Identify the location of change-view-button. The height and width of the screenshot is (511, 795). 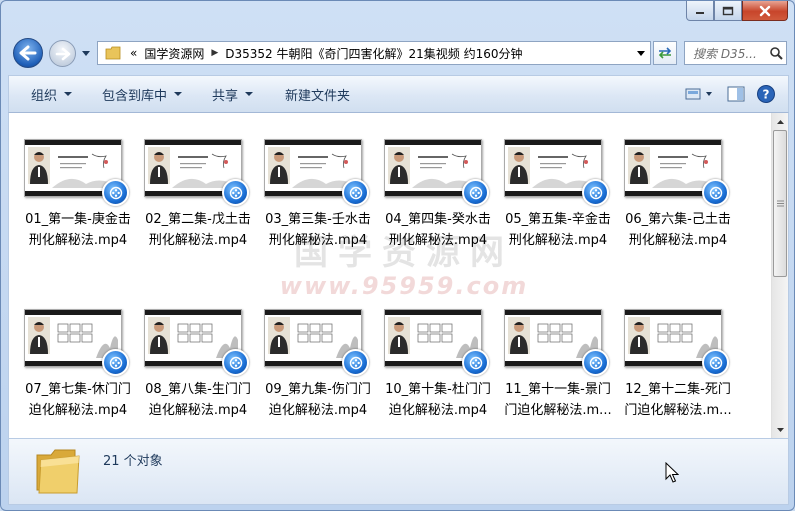
(700, 94).